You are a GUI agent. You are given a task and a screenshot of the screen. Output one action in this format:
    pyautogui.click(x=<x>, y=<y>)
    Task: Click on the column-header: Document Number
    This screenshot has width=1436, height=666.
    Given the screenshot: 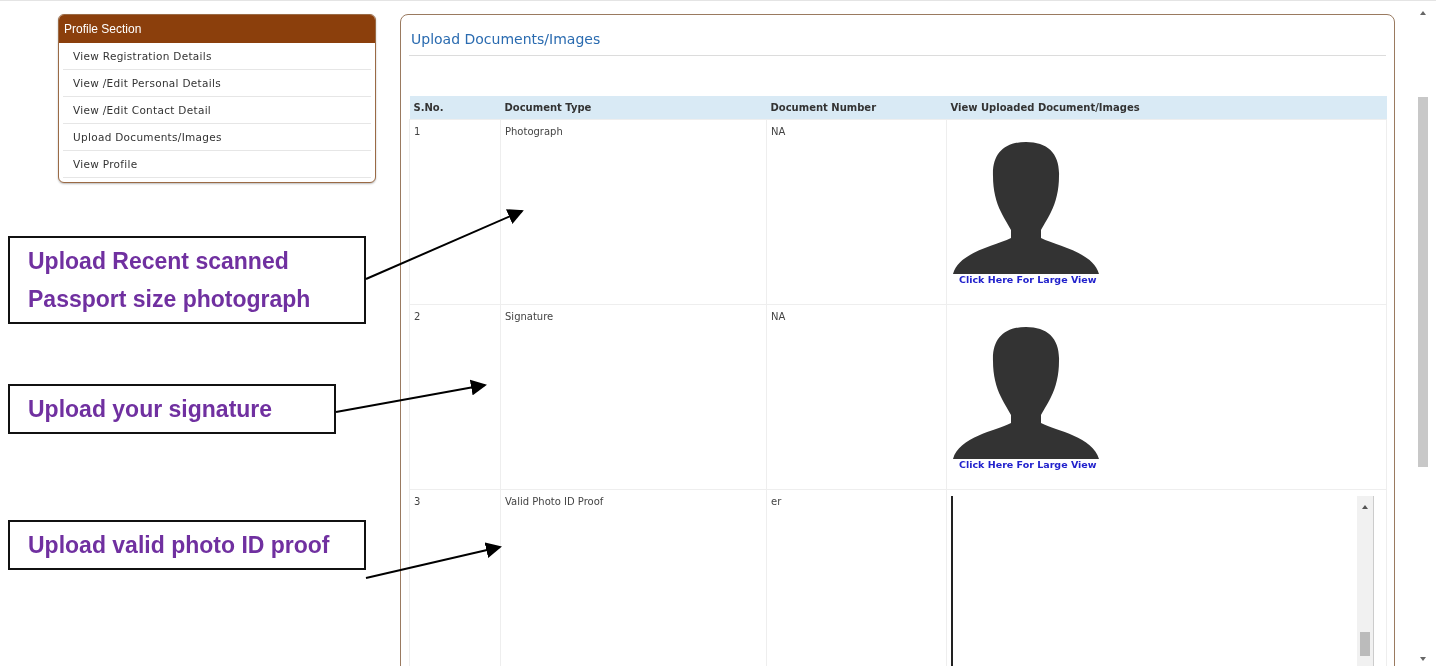 What is the action you would take?
    pyautogui.click(x=856, y=108)
    